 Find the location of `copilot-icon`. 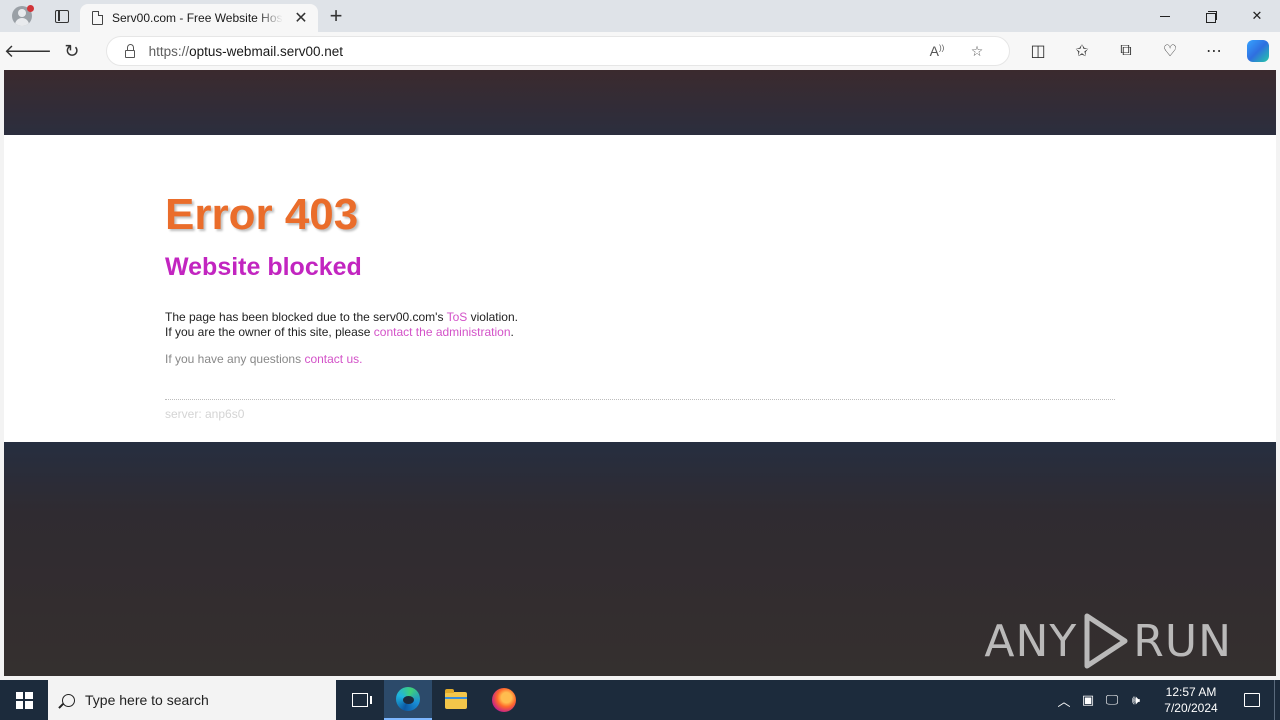

copilot-icon is located at coordinates (1258, 51).